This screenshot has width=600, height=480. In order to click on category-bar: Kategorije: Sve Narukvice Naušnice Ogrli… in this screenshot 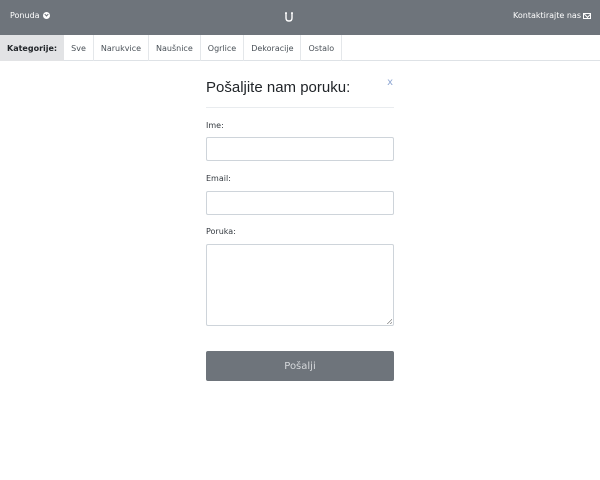, I will do `click(300, 48)`.